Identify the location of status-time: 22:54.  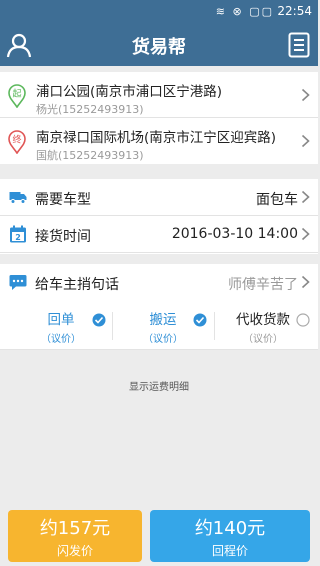
(294, 11).